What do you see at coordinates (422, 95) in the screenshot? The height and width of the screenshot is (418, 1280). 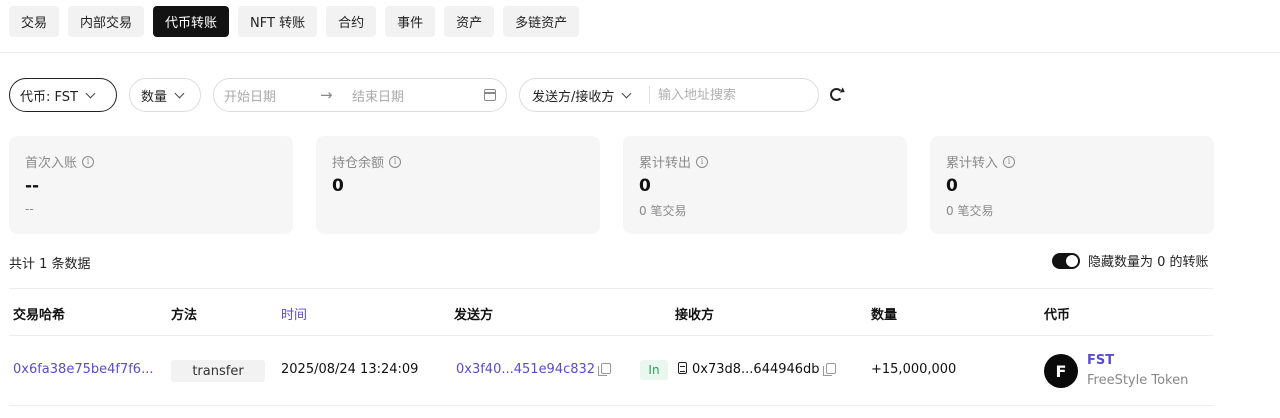 I see `end-date-input: 结束日期` at bounding box center [422, 95].